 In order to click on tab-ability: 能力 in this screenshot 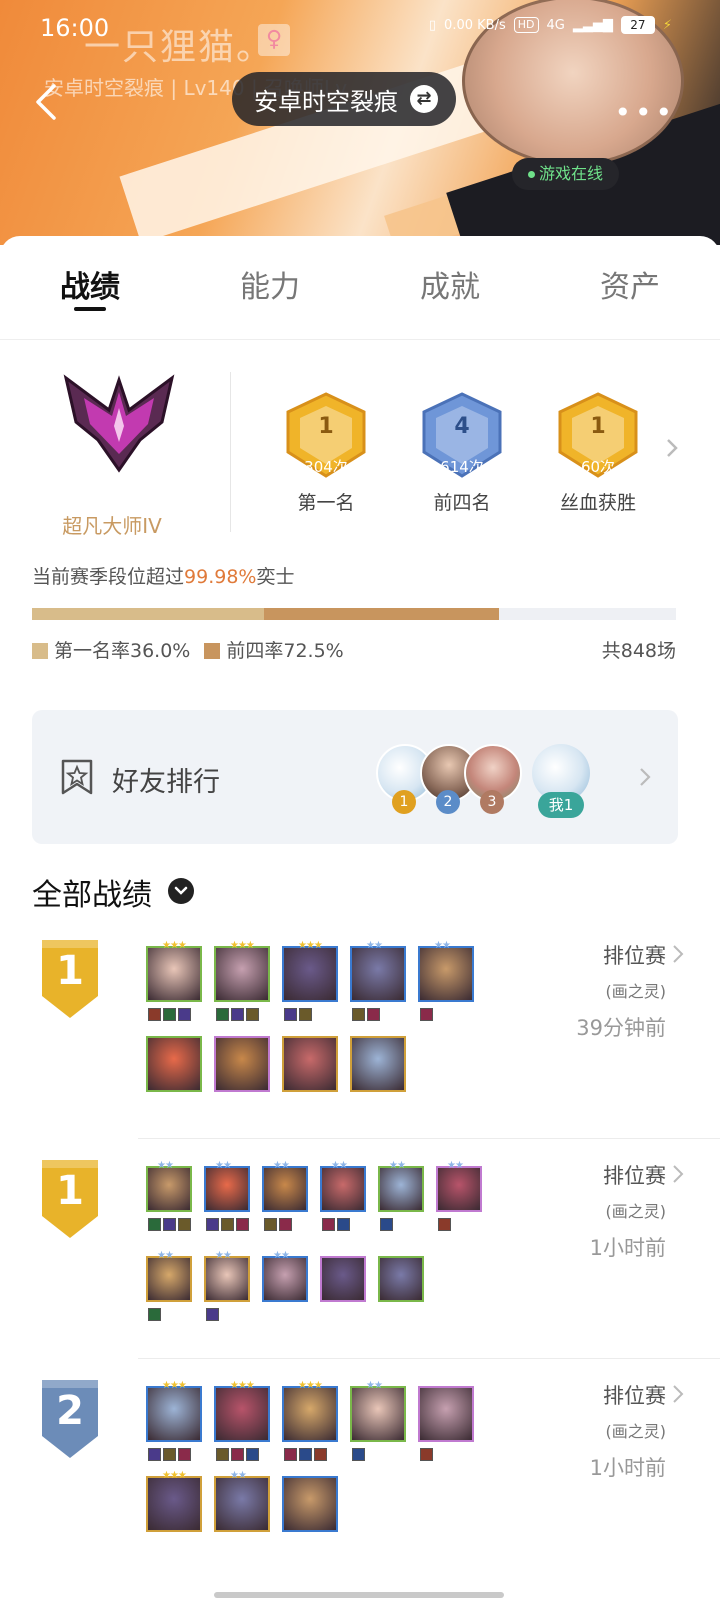, I will do `click(270, 287)`.